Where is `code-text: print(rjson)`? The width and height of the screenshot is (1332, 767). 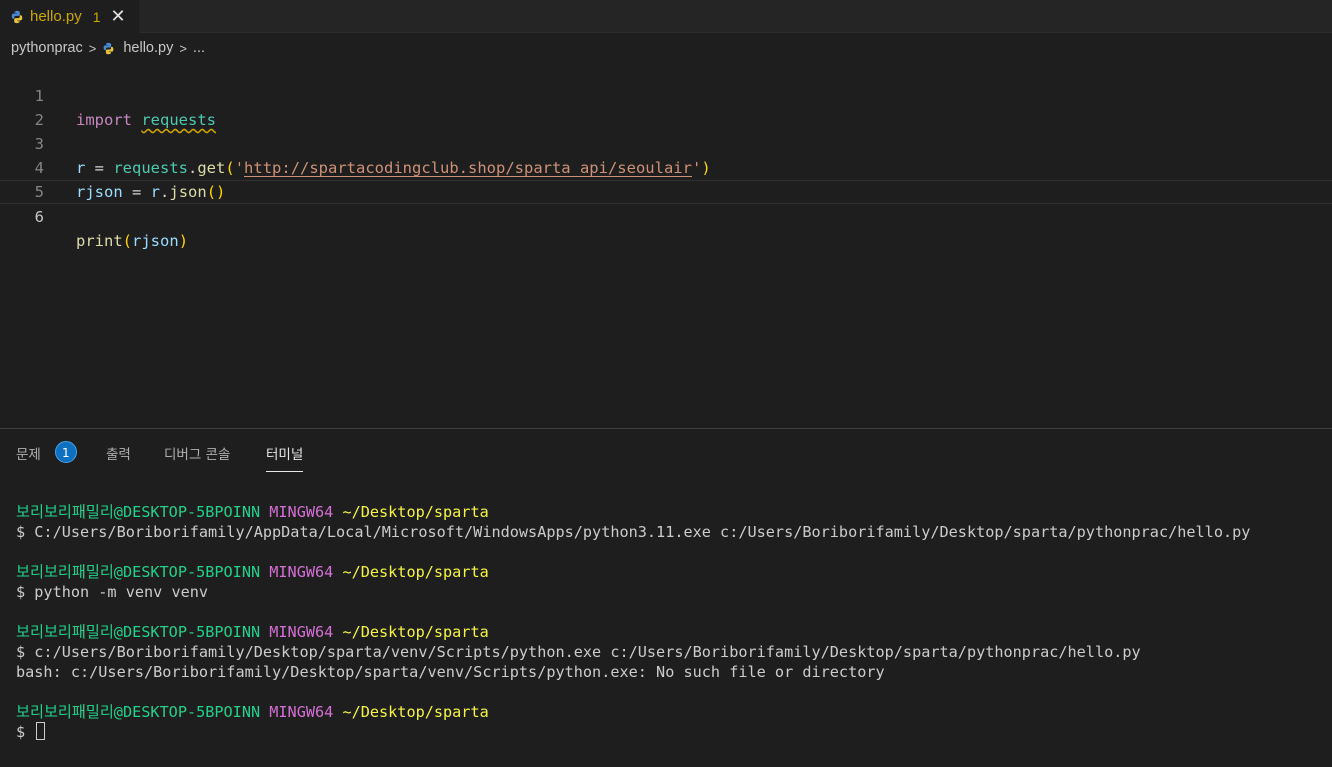
code-text: print(rjson) is located at coordinates (132, 241).